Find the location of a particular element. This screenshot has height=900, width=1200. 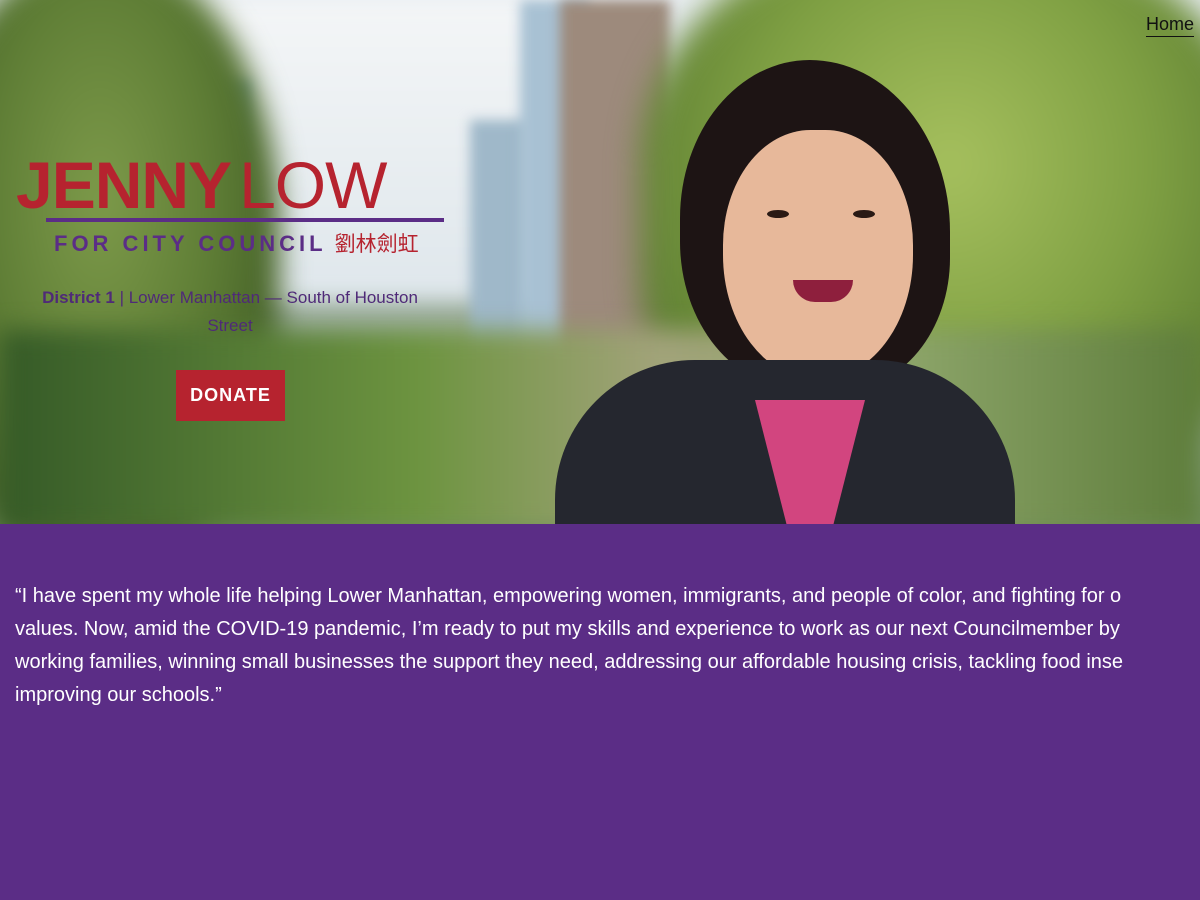

logo-chinese-name: 劉林劍虹 is located at coordinates (376, 244).